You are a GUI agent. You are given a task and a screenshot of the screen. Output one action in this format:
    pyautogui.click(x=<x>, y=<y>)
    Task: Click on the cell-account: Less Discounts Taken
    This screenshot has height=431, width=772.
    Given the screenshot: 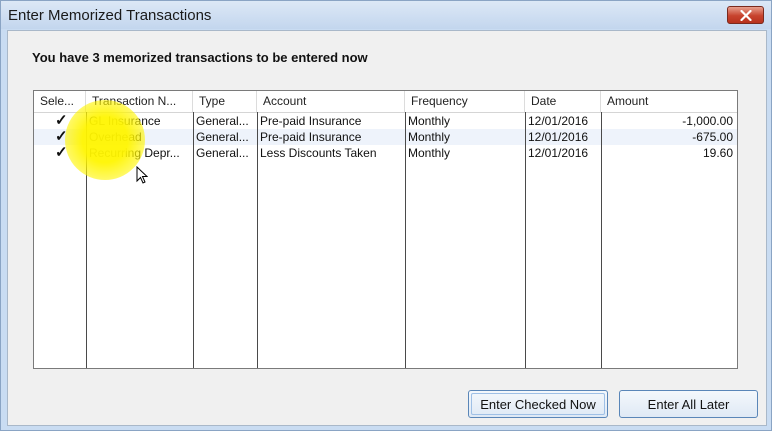 What is the action you would take?
    pyautogui.click(x=318, y=153)
    